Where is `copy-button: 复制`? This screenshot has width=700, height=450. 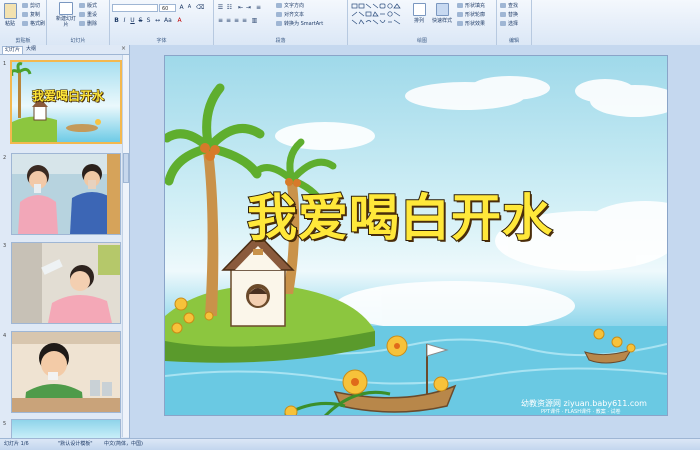 copy-button: 复制 is located at coordinates (31, 14).